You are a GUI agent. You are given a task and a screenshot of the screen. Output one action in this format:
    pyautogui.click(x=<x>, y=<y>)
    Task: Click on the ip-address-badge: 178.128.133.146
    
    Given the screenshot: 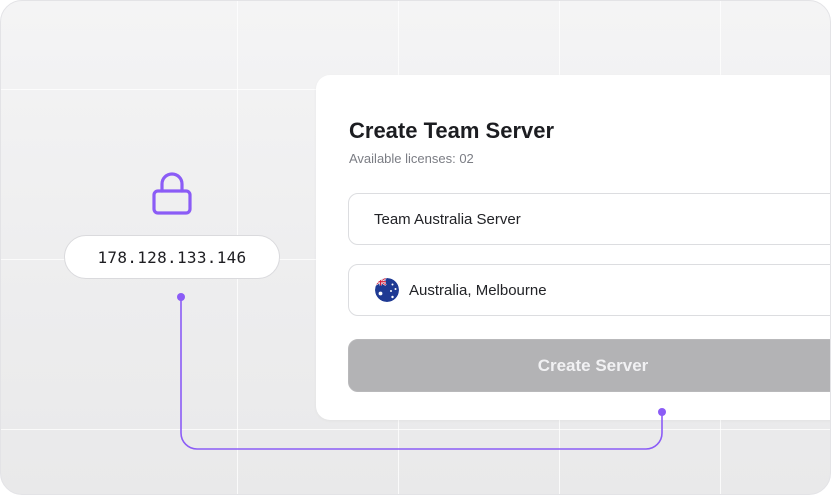 What is the action you would take?
    pyautogui.click(x=172, y=257)
    